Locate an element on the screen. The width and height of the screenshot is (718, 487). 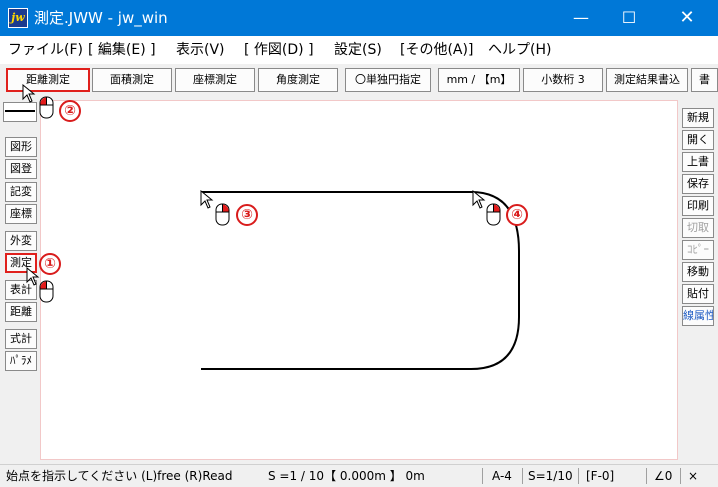
menu-other: [その他(A)] is located at coordinates (436, 50).